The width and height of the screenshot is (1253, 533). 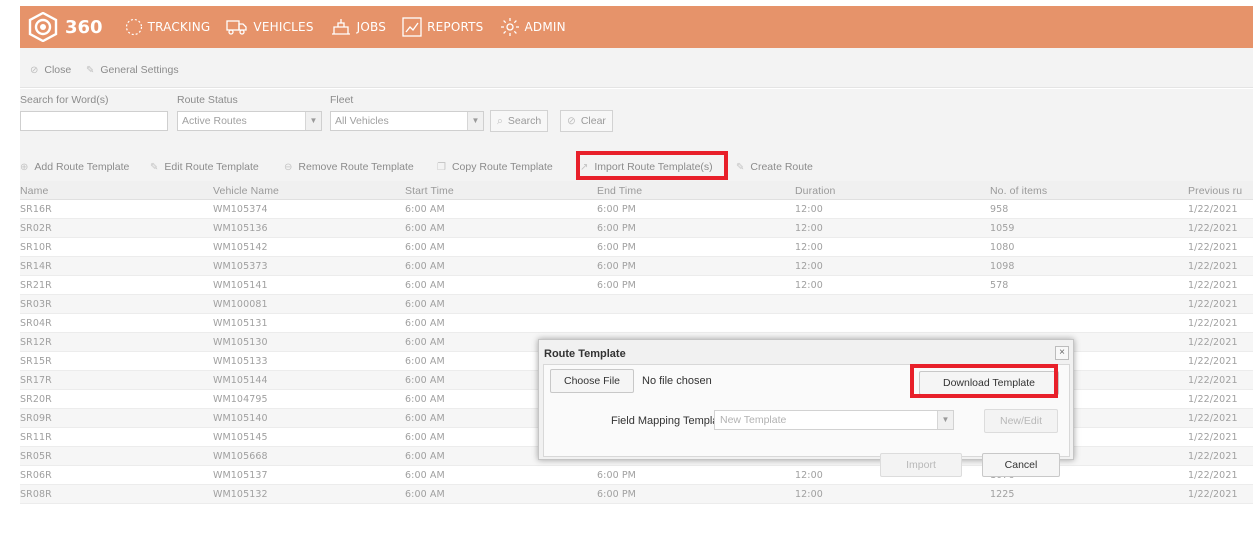 I want to click on new-edit-button: New/Edit, so click(x=1021, y=421).